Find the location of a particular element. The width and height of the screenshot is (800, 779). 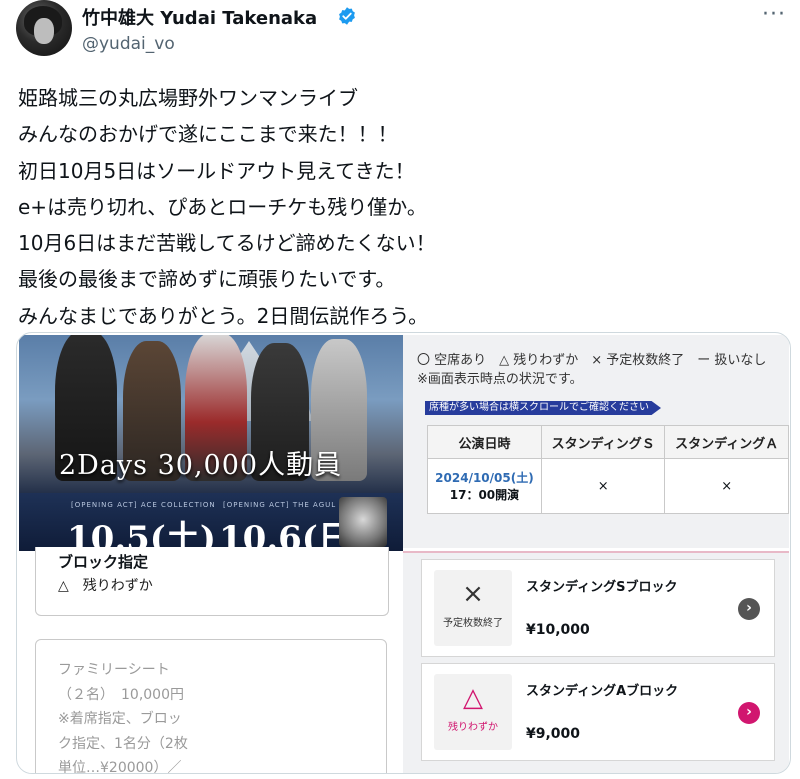

more-options-icon: ··· is located at coordinates (774, 14).